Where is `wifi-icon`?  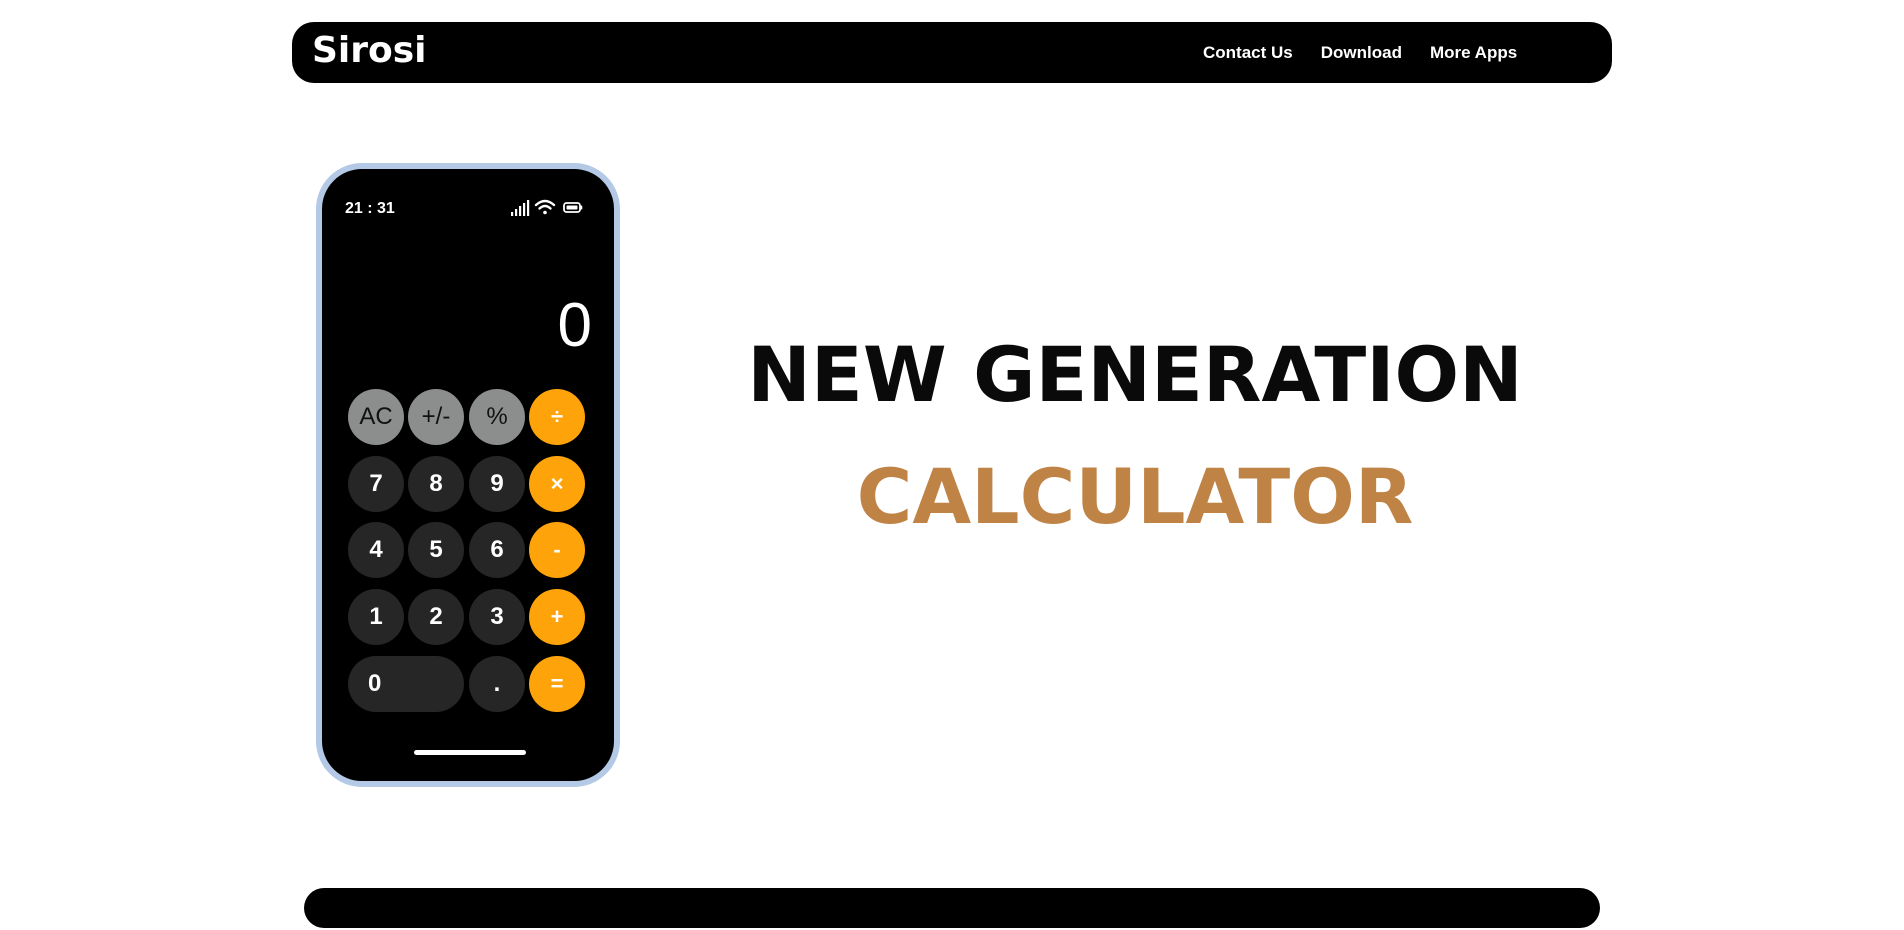
wifi-icon is located at coordinates (545, 207).